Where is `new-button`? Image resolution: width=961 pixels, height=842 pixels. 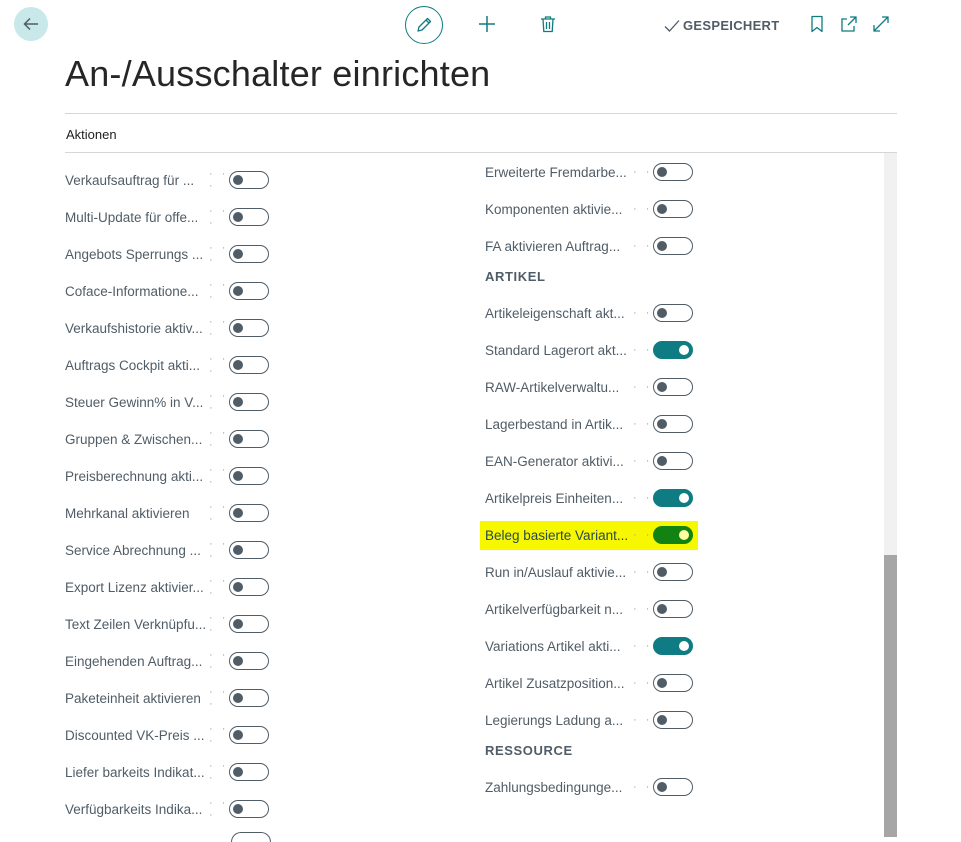
new-button is located at coordinates (487, 24).